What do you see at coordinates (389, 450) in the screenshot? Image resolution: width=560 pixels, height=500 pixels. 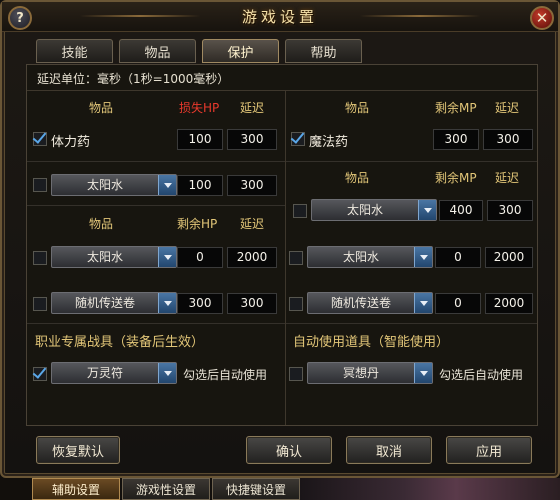 I see `cancel-button: 取消` at bounding box center [389, 450].